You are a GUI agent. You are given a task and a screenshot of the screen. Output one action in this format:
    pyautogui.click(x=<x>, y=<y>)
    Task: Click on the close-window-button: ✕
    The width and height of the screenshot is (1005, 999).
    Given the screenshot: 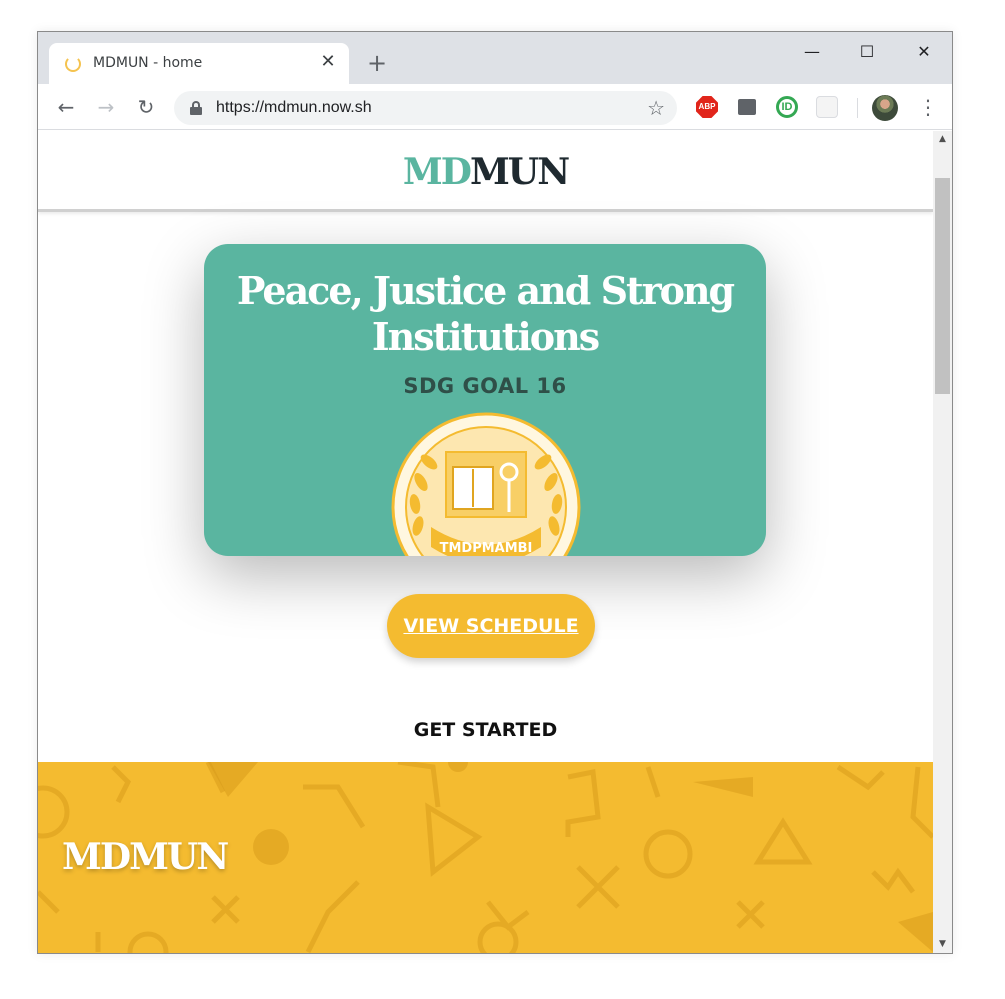 What is the action you would take?
    pyautogui.click(x=924, y=52)
    